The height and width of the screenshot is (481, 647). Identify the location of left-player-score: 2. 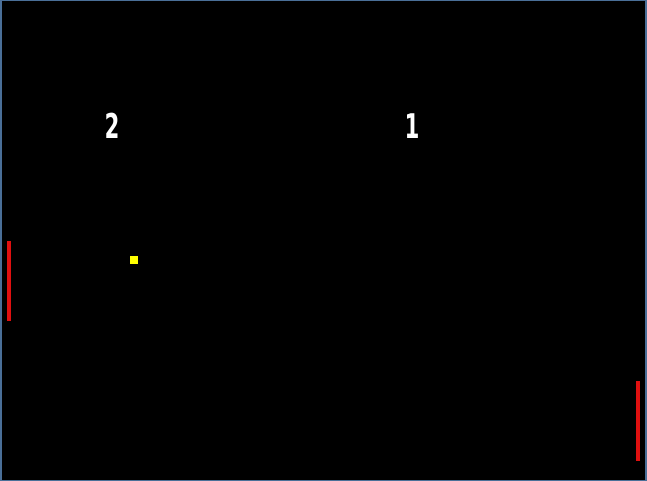
(112, 127).